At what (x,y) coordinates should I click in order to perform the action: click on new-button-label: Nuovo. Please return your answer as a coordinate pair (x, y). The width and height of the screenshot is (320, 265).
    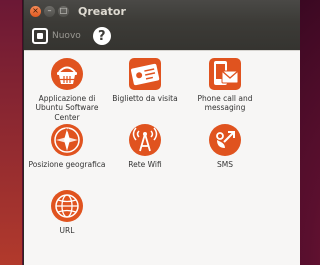
    Looking at the image, I should click on (66, 36).